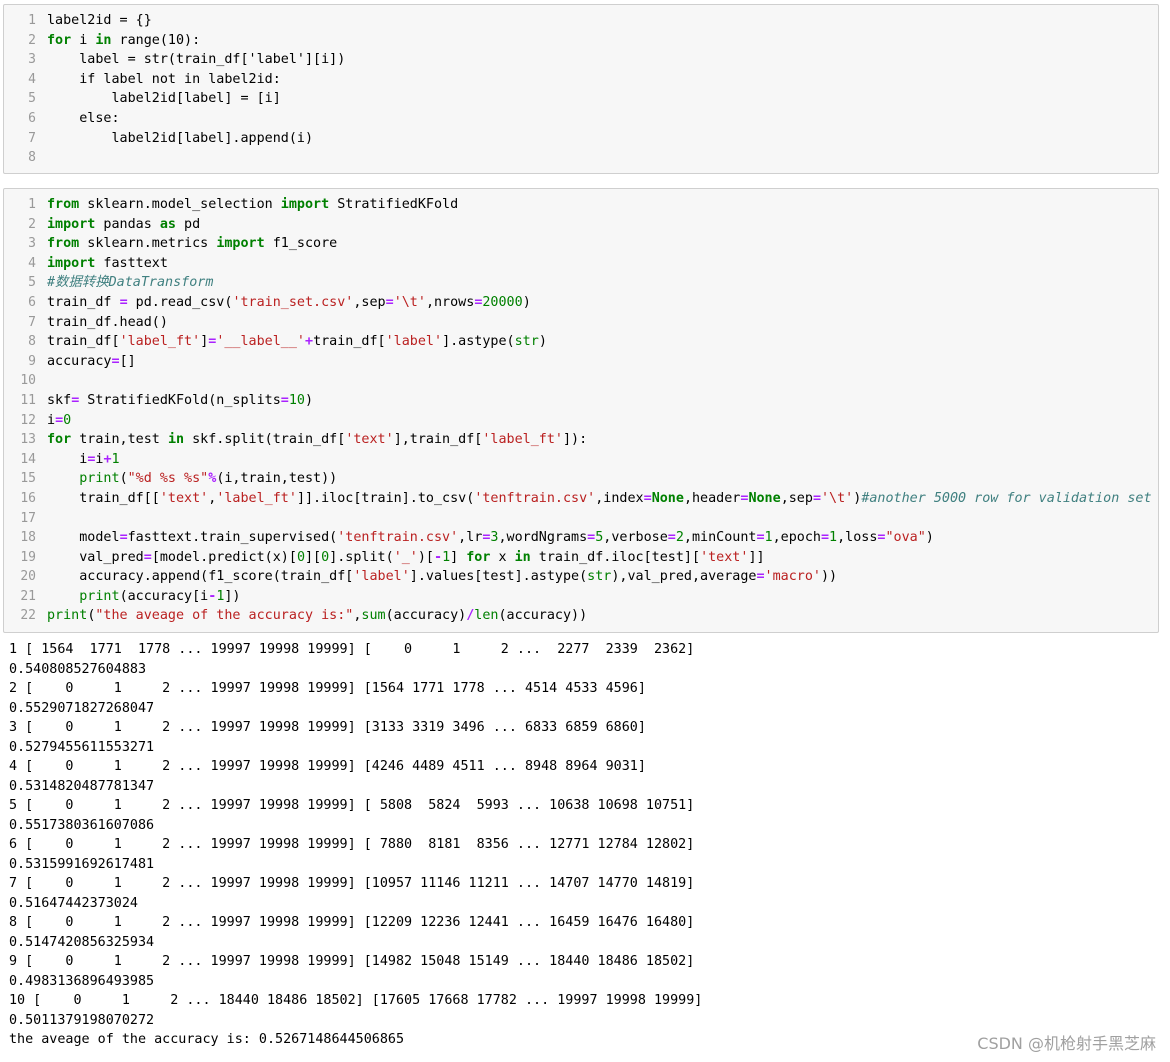  Describe the element at coordinates (28, 557) in the screenshot. I see `line-number: 19` at that location.